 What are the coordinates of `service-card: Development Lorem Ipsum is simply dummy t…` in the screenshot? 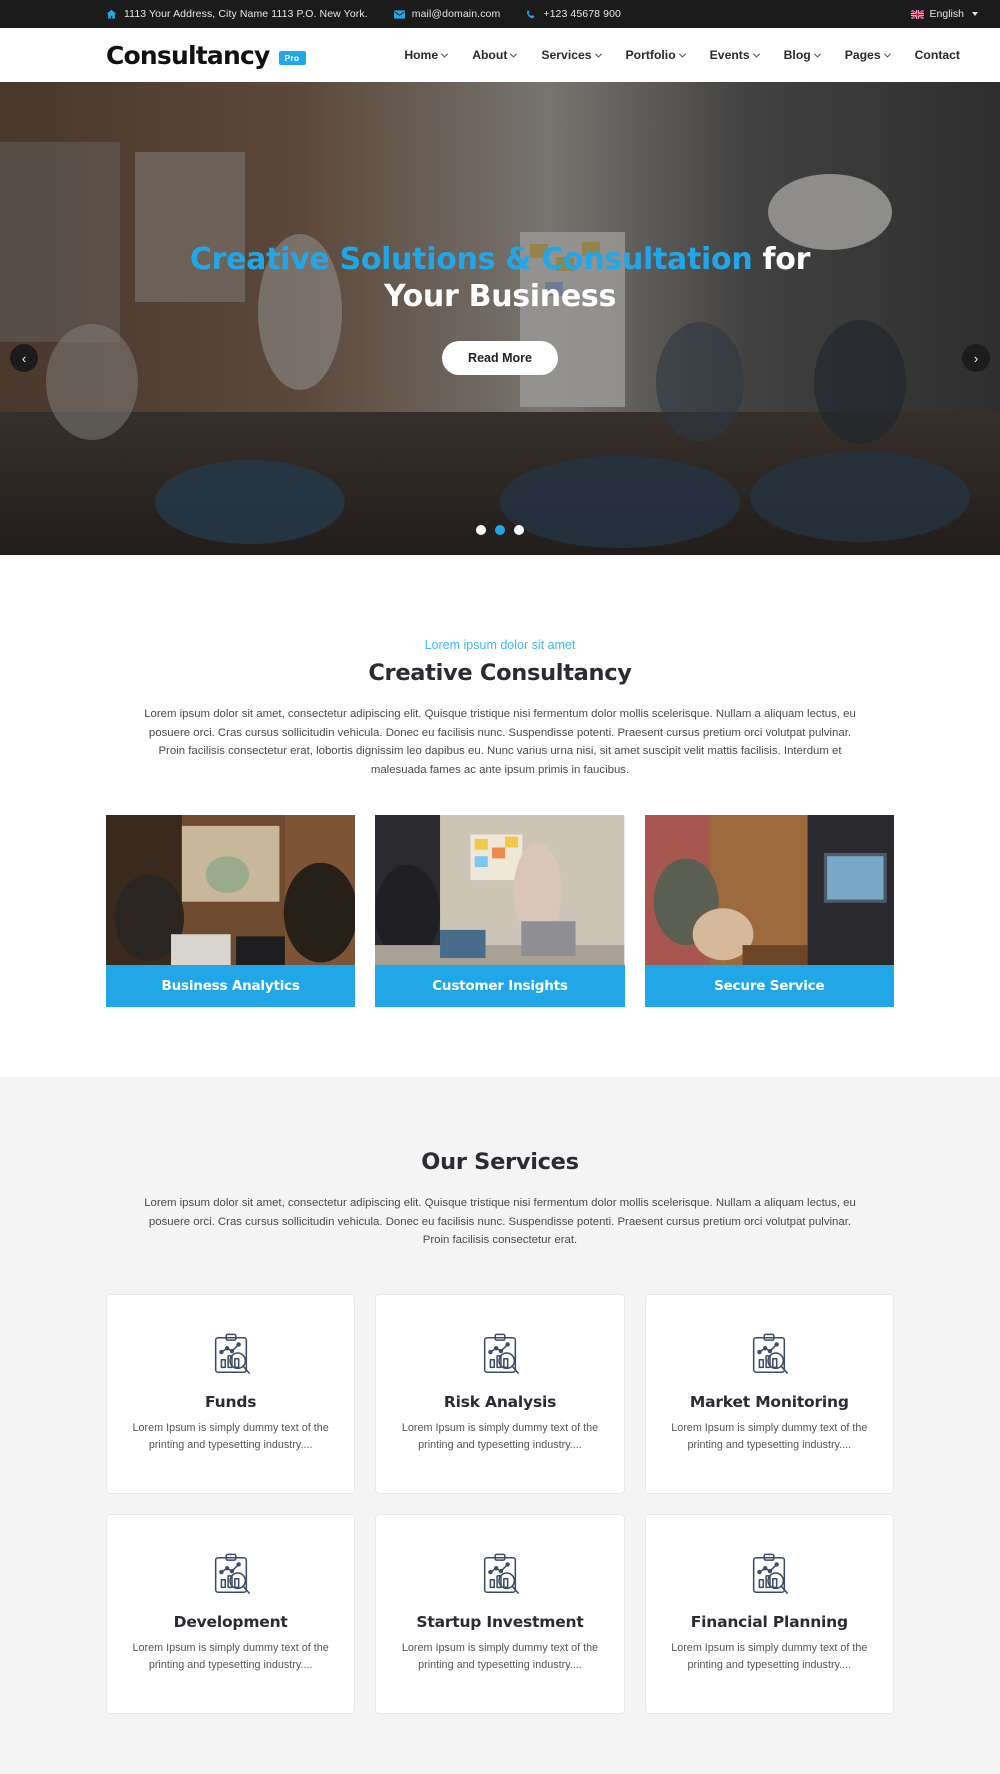 It's located at (231, 1613).